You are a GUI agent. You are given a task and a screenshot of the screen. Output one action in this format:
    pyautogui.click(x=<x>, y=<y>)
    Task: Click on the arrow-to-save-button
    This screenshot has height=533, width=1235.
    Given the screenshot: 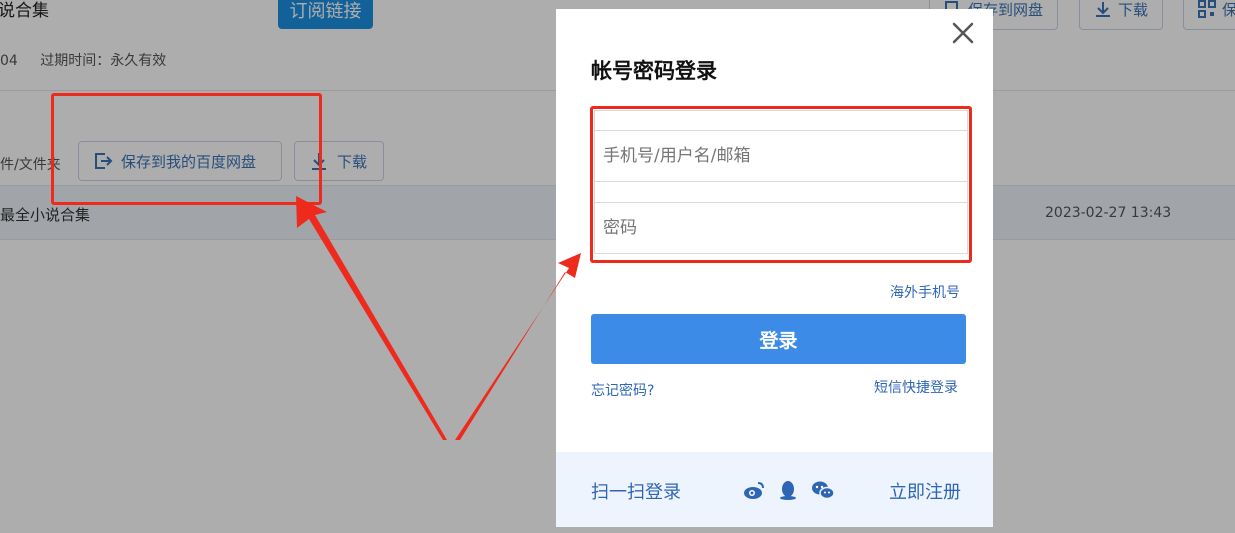 What is the action you would take?
    pyautogui.click(x=371, y=318)
    